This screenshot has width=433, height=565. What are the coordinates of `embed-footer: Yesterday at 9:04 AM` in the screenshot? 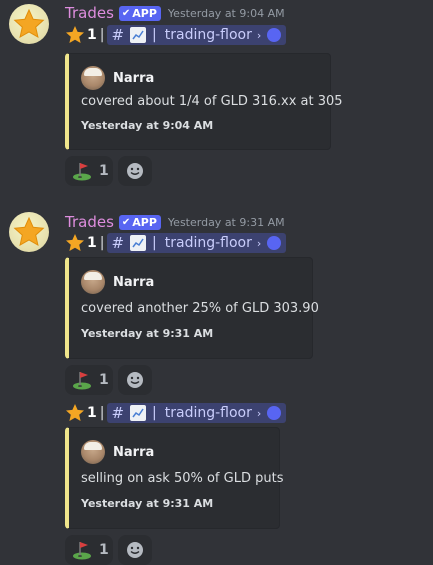 It's located at (147, 125).